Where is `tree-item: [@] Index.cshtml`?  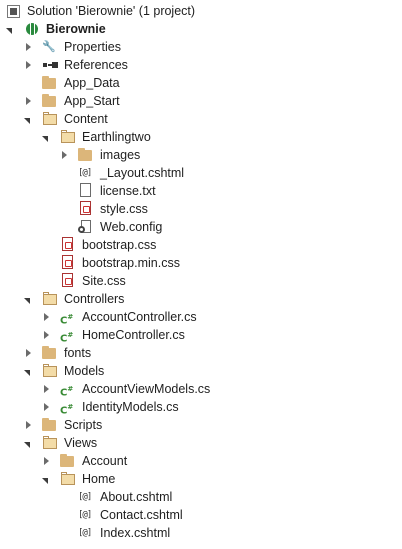
tree-item: [@] Index.cshtml is located at coordinates (201, 533).